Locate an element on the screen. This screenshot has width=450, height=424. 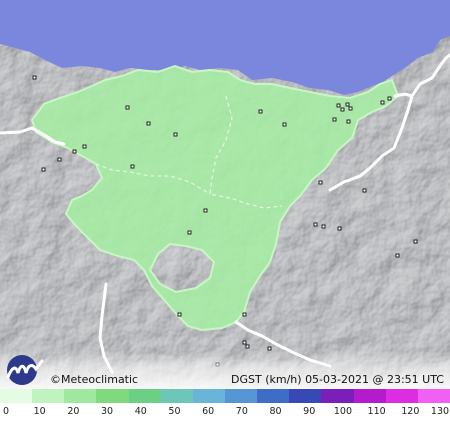
scale-tick-label: 70 is located at coordinates (241, 411).